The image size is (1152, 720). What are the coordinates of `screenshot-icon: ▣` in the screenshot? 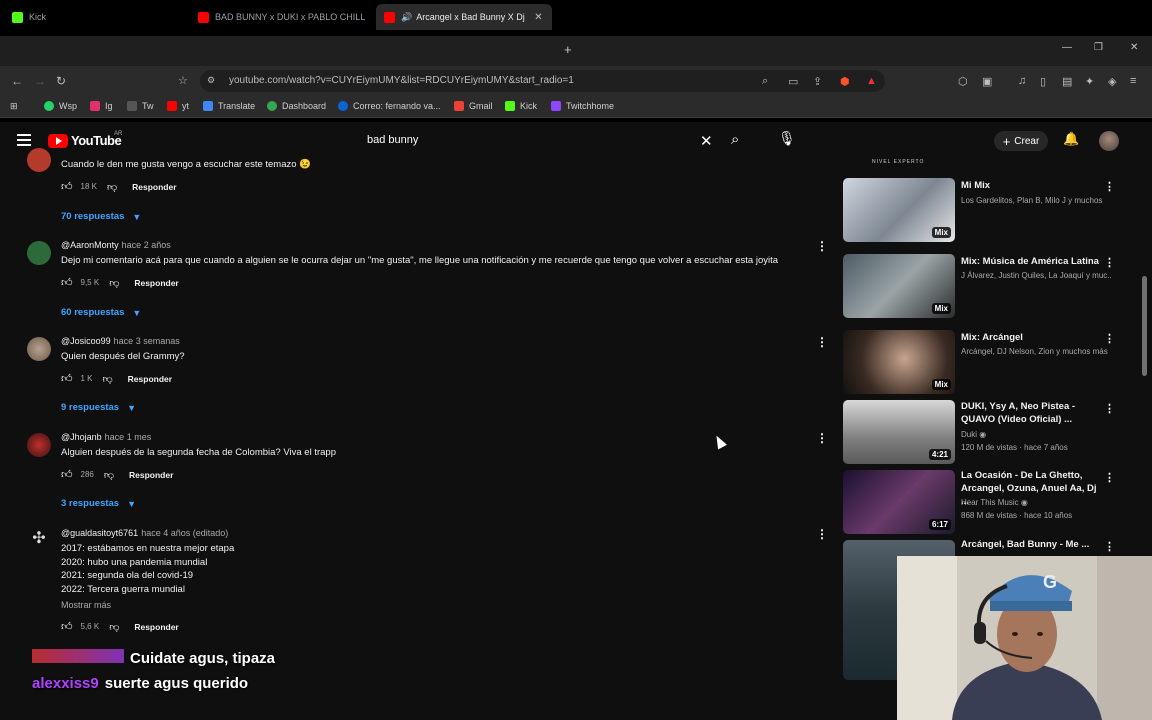 It's located at (987, 81).